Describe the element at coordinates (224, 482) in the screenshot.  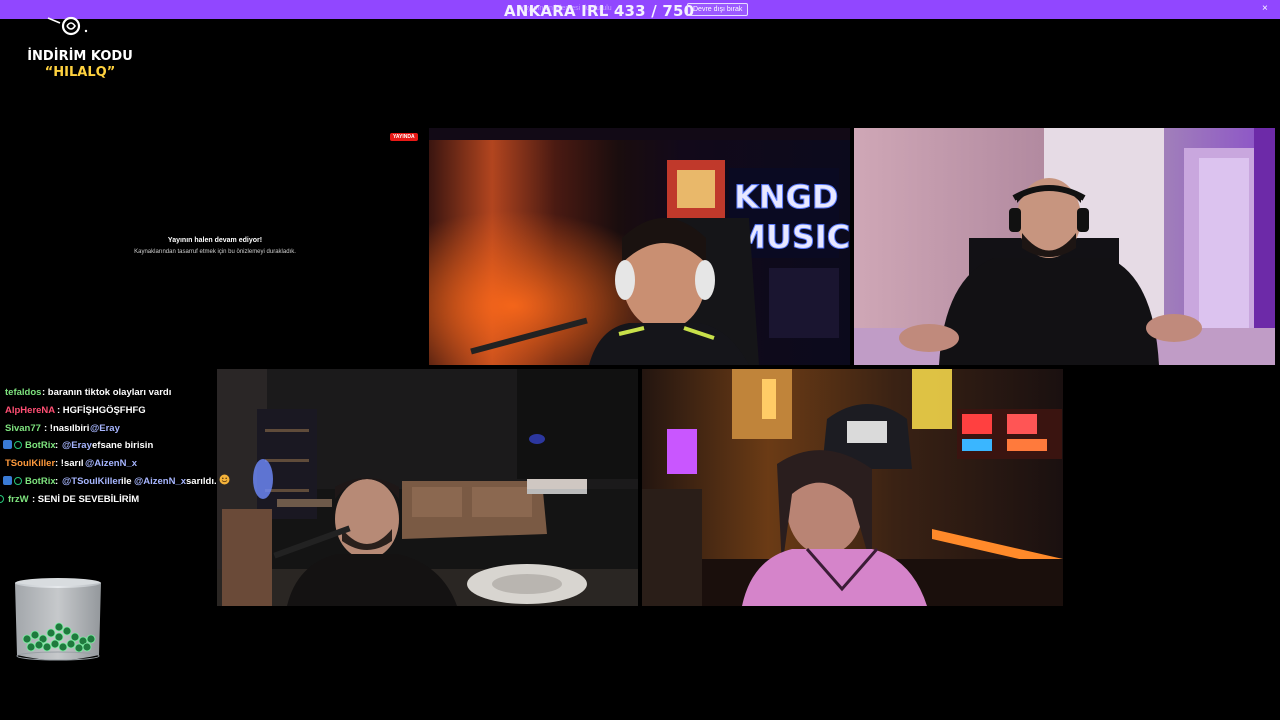
I see `smile-emoji-icon` at that location.